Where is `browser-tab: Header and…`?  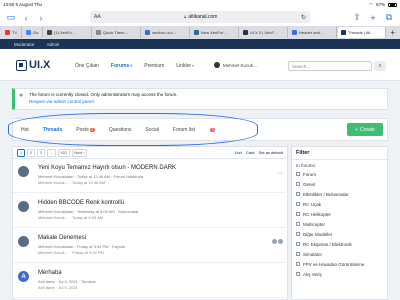 browser-tab: Header and… is located at coordinates (313, 32).